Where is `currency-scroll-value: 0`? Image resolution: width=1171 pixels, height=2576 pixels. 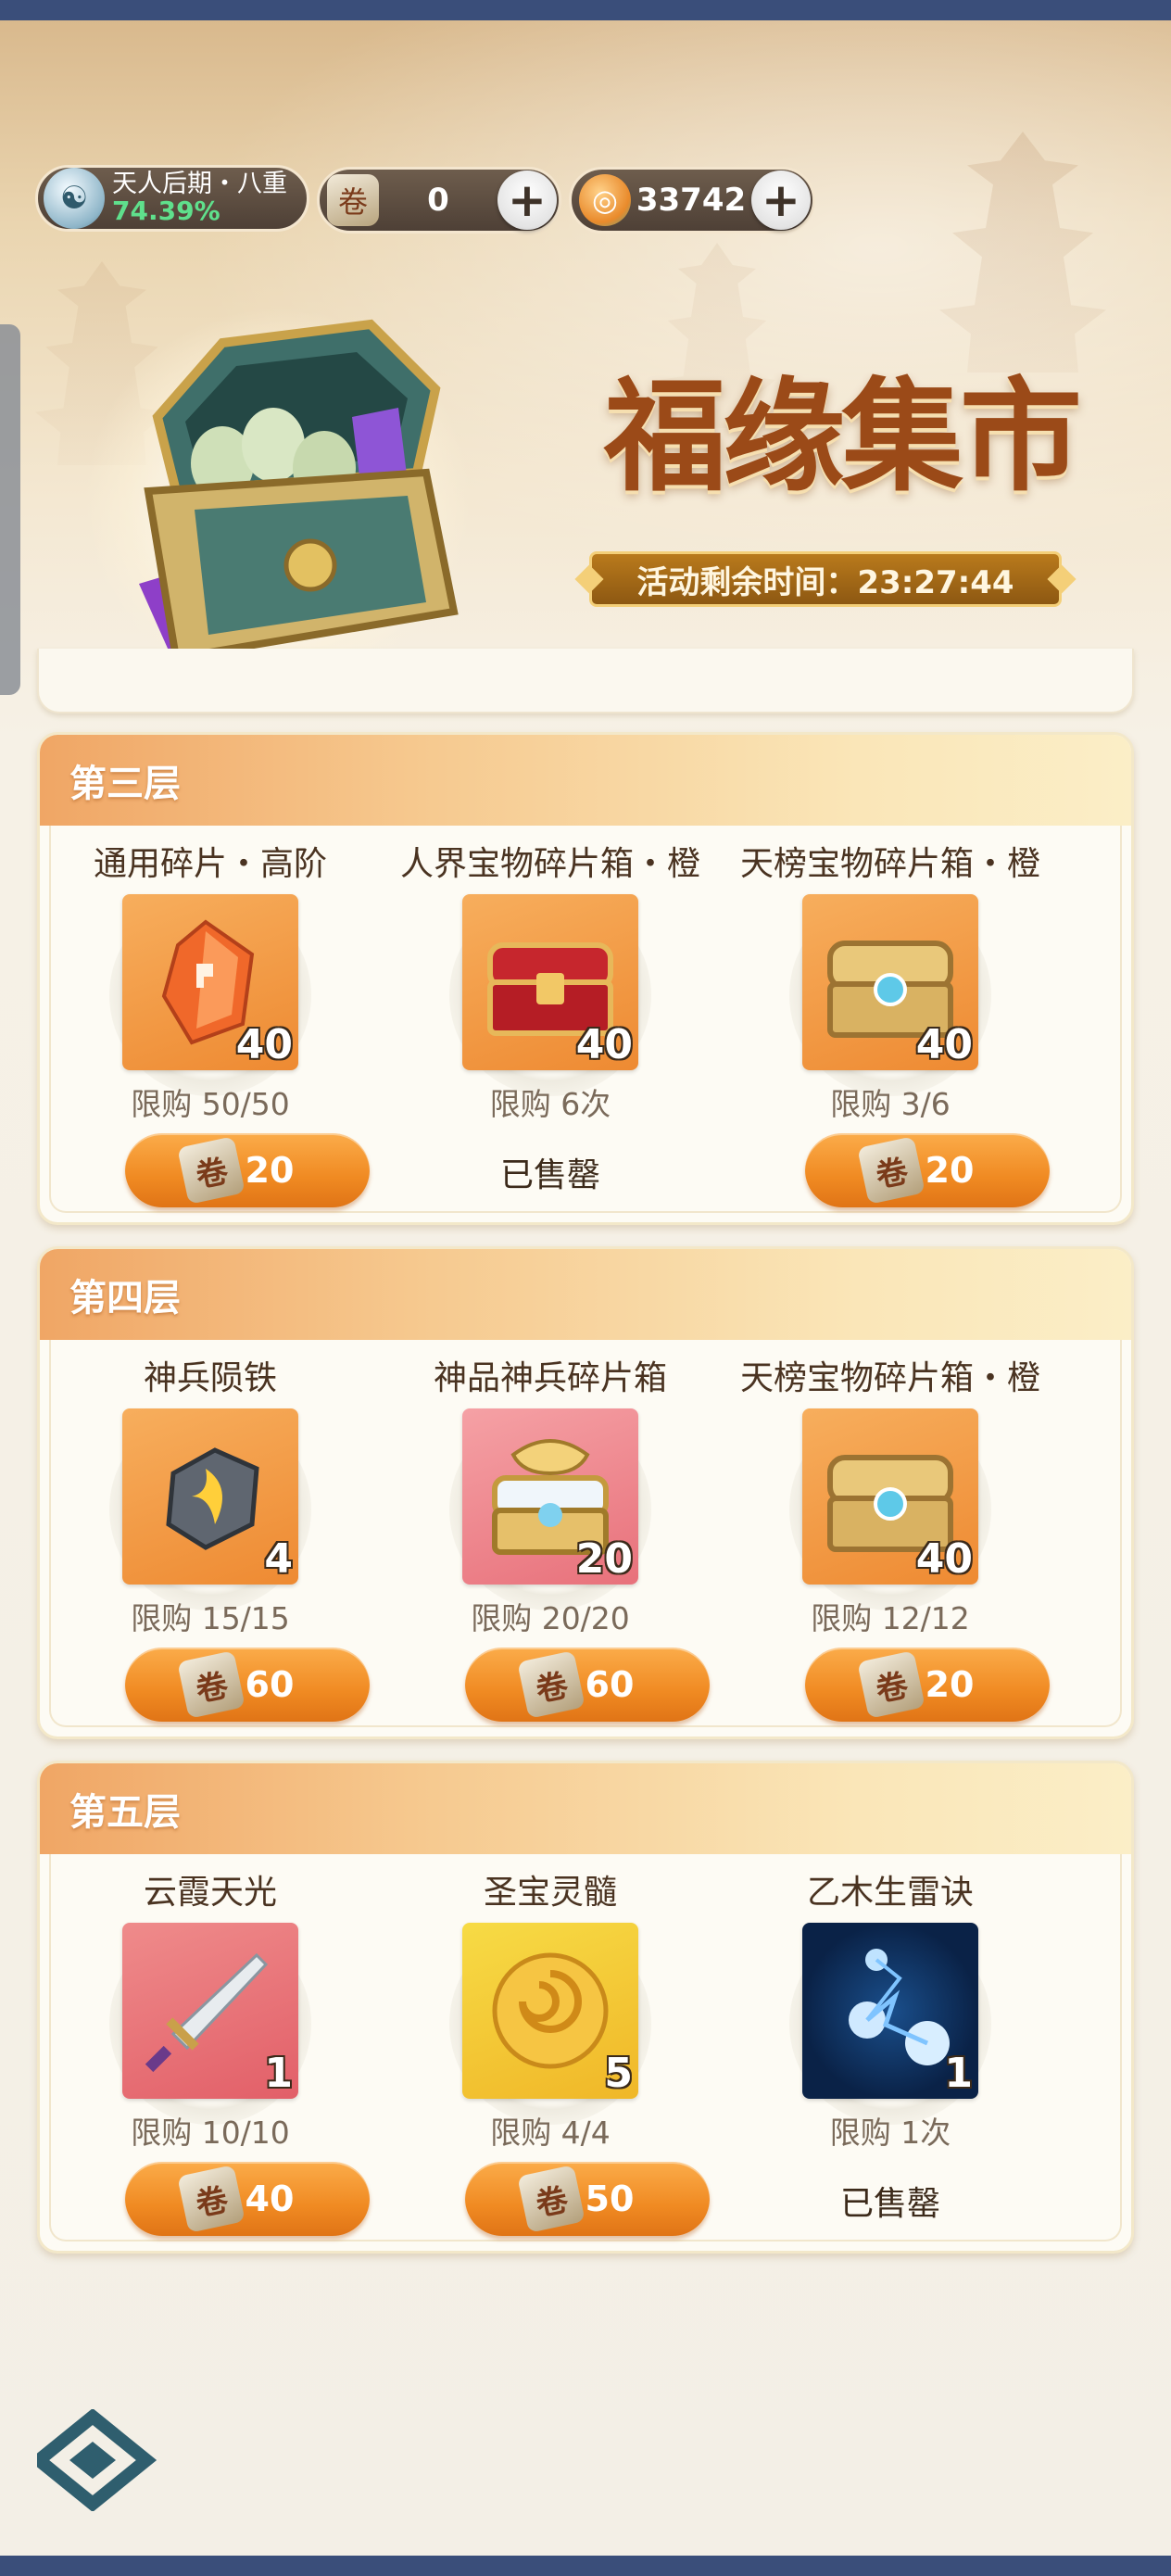
currency-scroll-value: 0 is located at coordinates (438, 200).